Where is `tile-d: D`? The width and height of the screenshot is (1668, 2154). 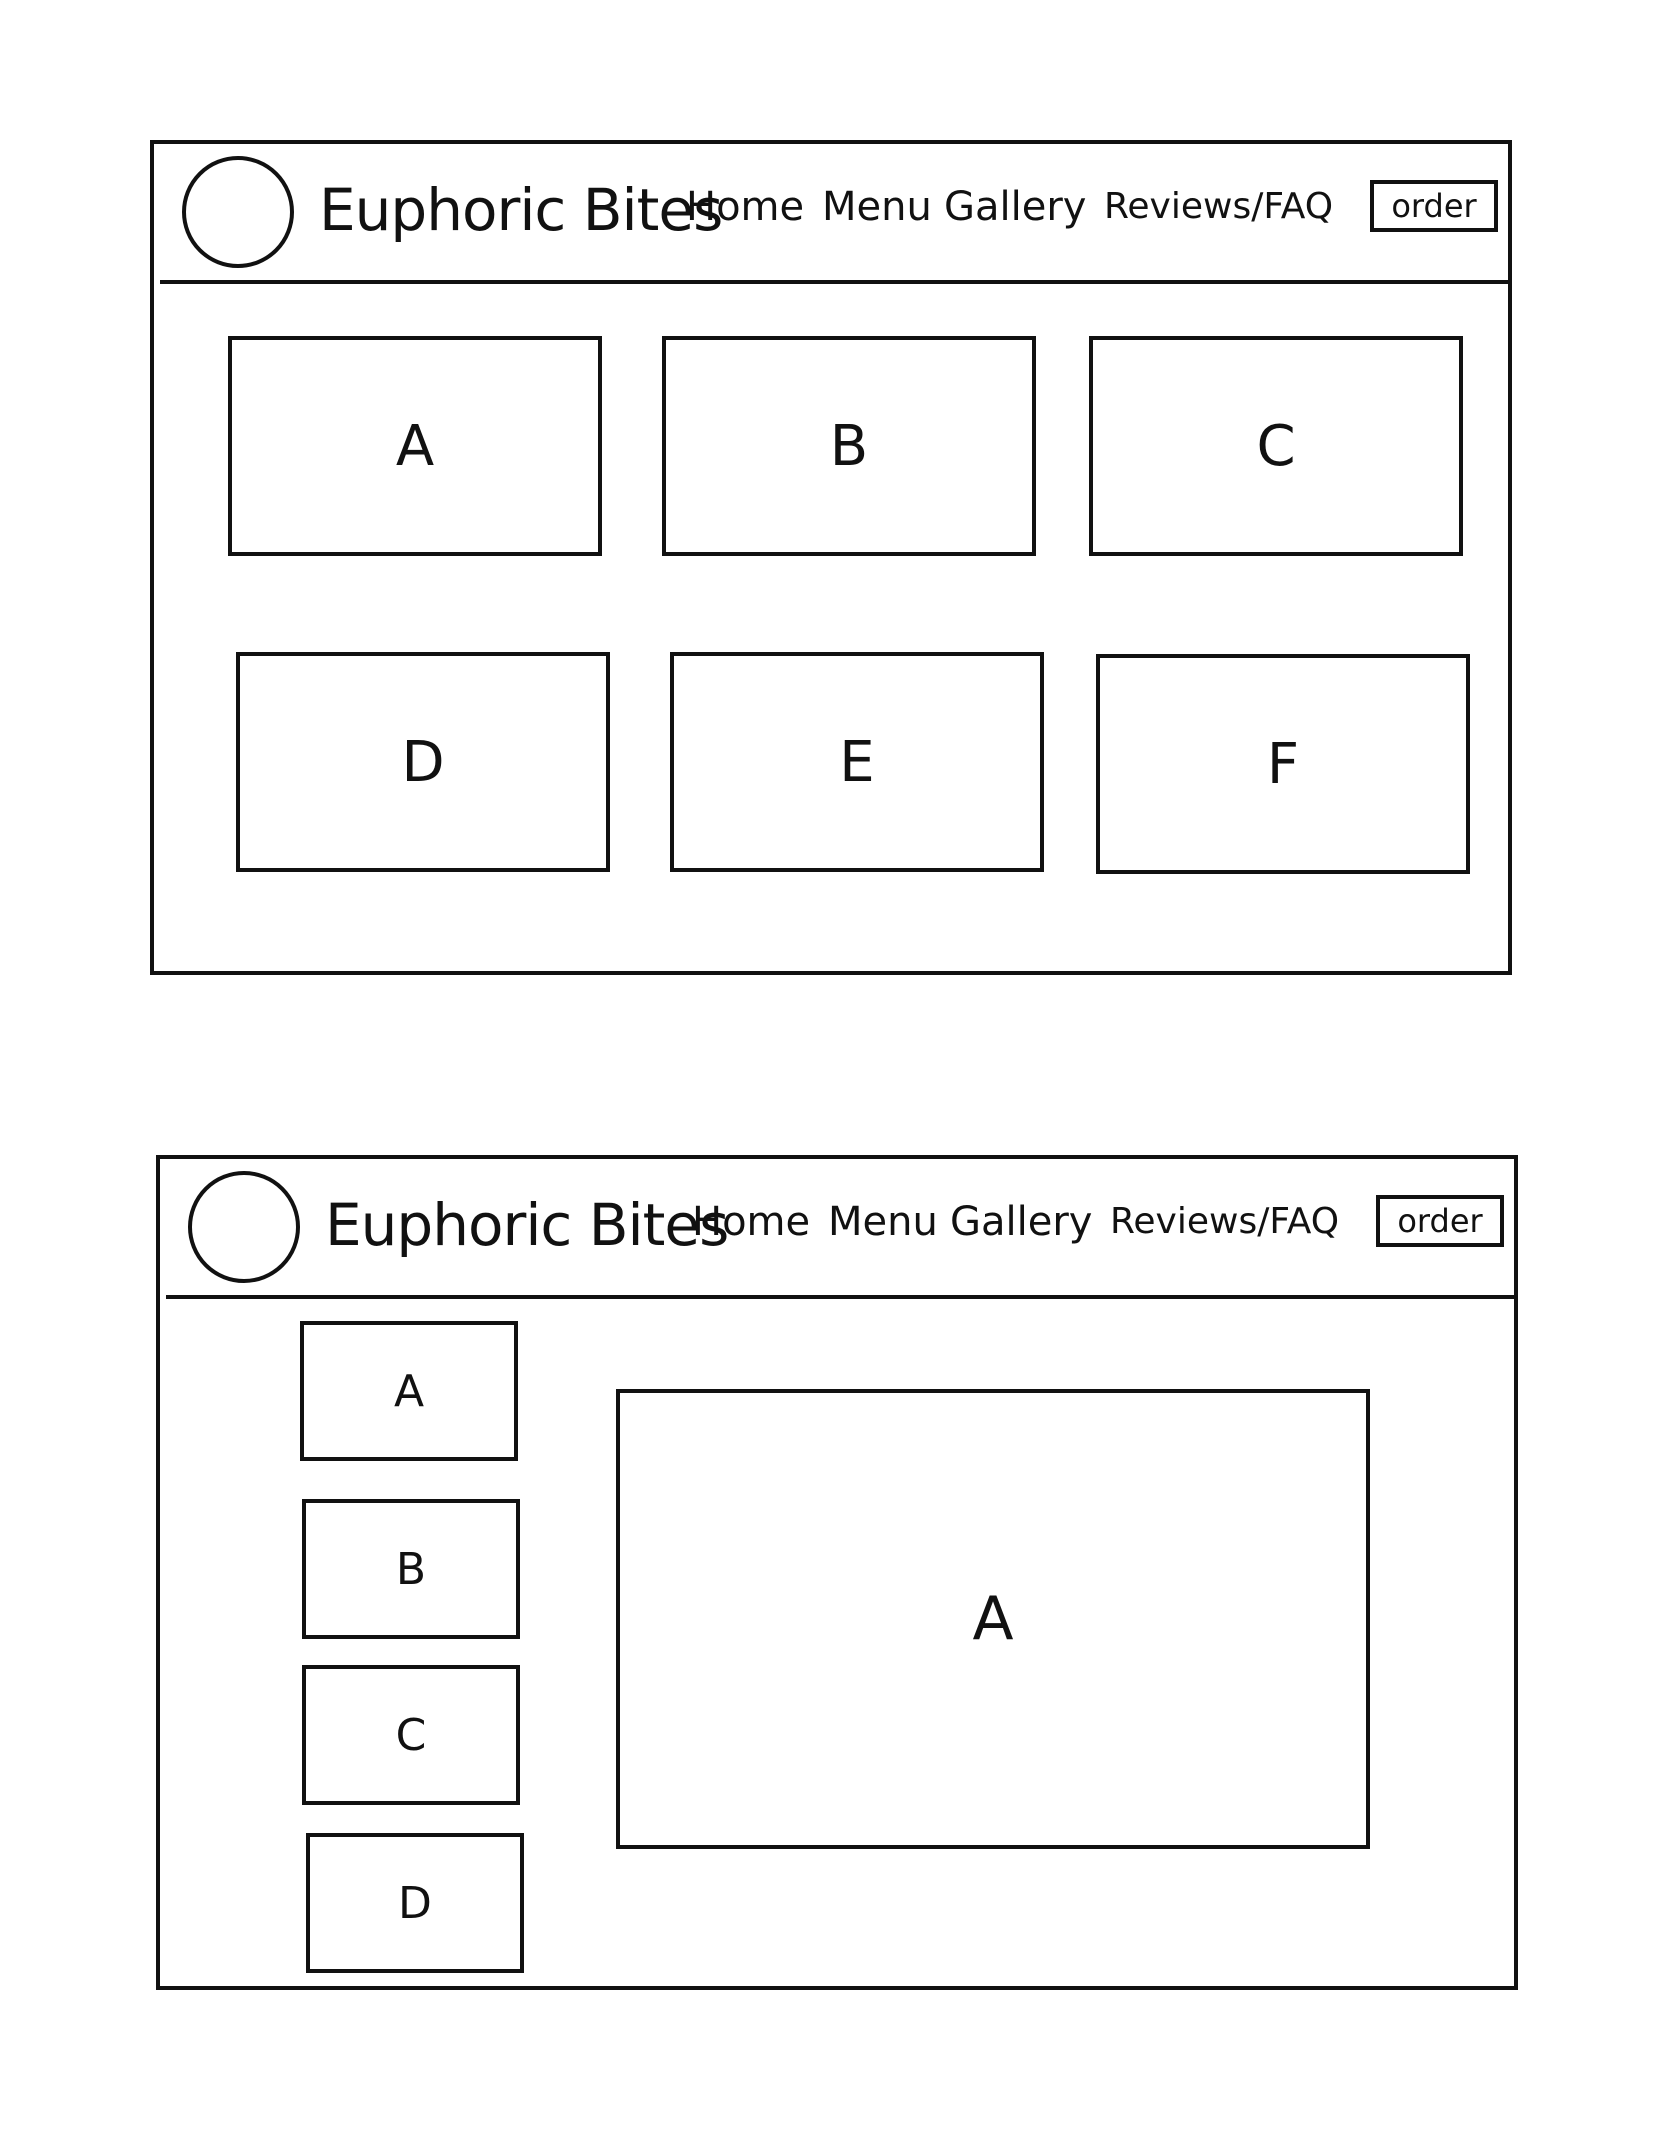
tile-d: D is located at coordinates (423, 762).